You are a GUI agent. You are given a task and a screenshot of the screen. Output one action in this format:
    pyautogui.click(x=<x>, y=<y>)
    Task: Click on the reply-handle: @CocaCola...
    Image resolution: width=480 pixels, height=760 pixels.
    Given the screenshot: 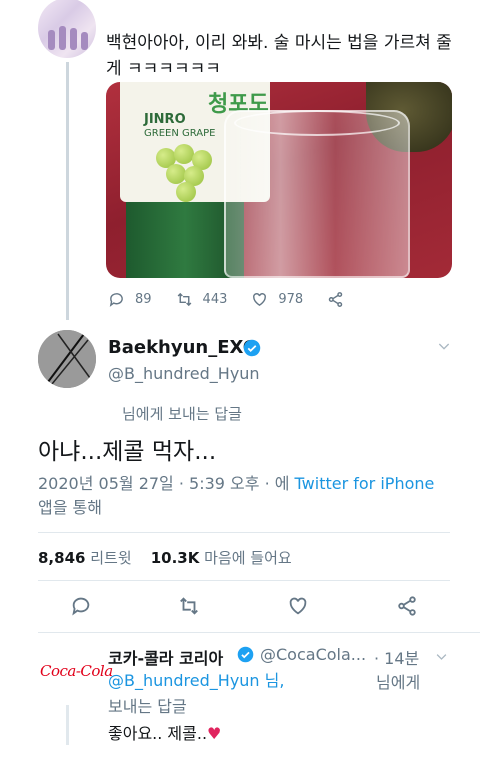 What is the action you would take?
    pyautogui.click(x=313, y=654)
    